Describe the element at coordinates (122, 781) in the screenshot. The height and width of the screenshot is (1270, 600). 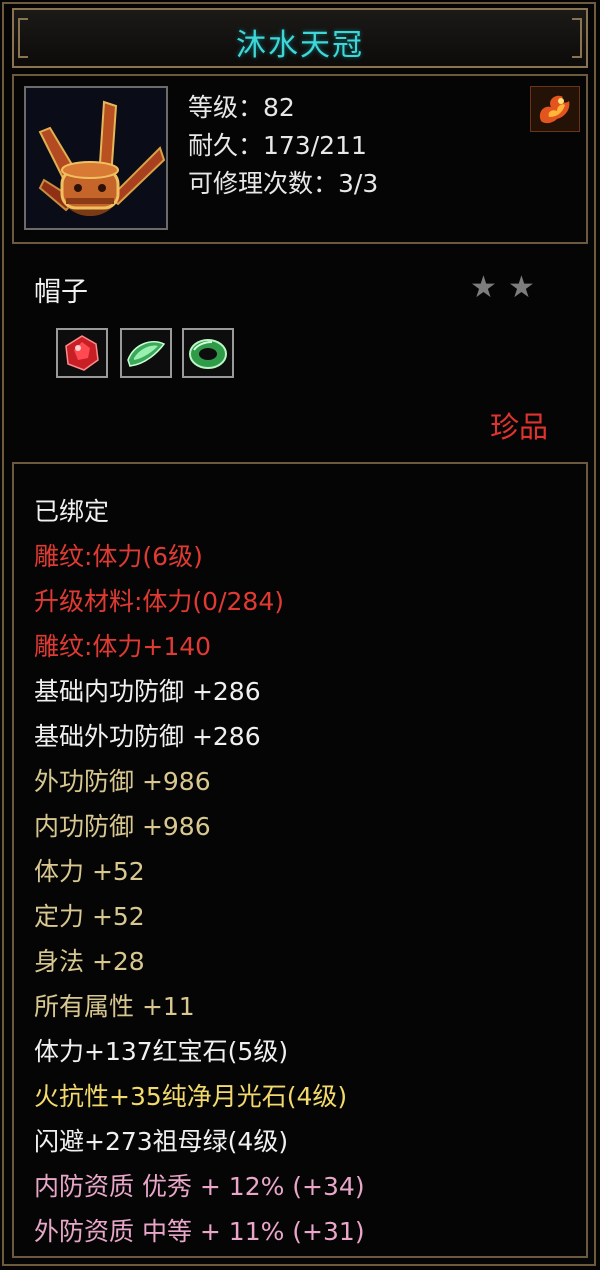
I see `attribute-line: 外功防御 +986` at that location.